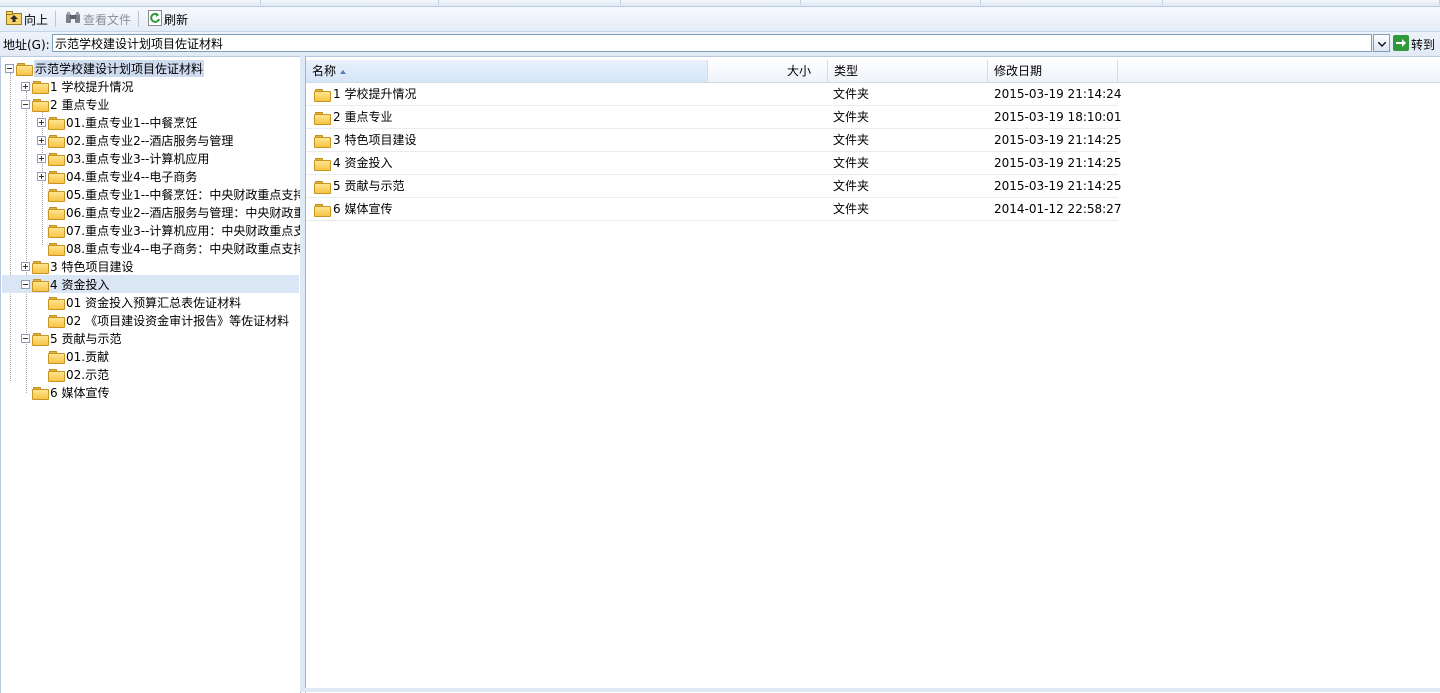 The image size is (1440, 693). What do you see at coordinates (363, 163) in the screenshot?
I see `row-name: 4 资金投入` at bounding box center [363, 163].